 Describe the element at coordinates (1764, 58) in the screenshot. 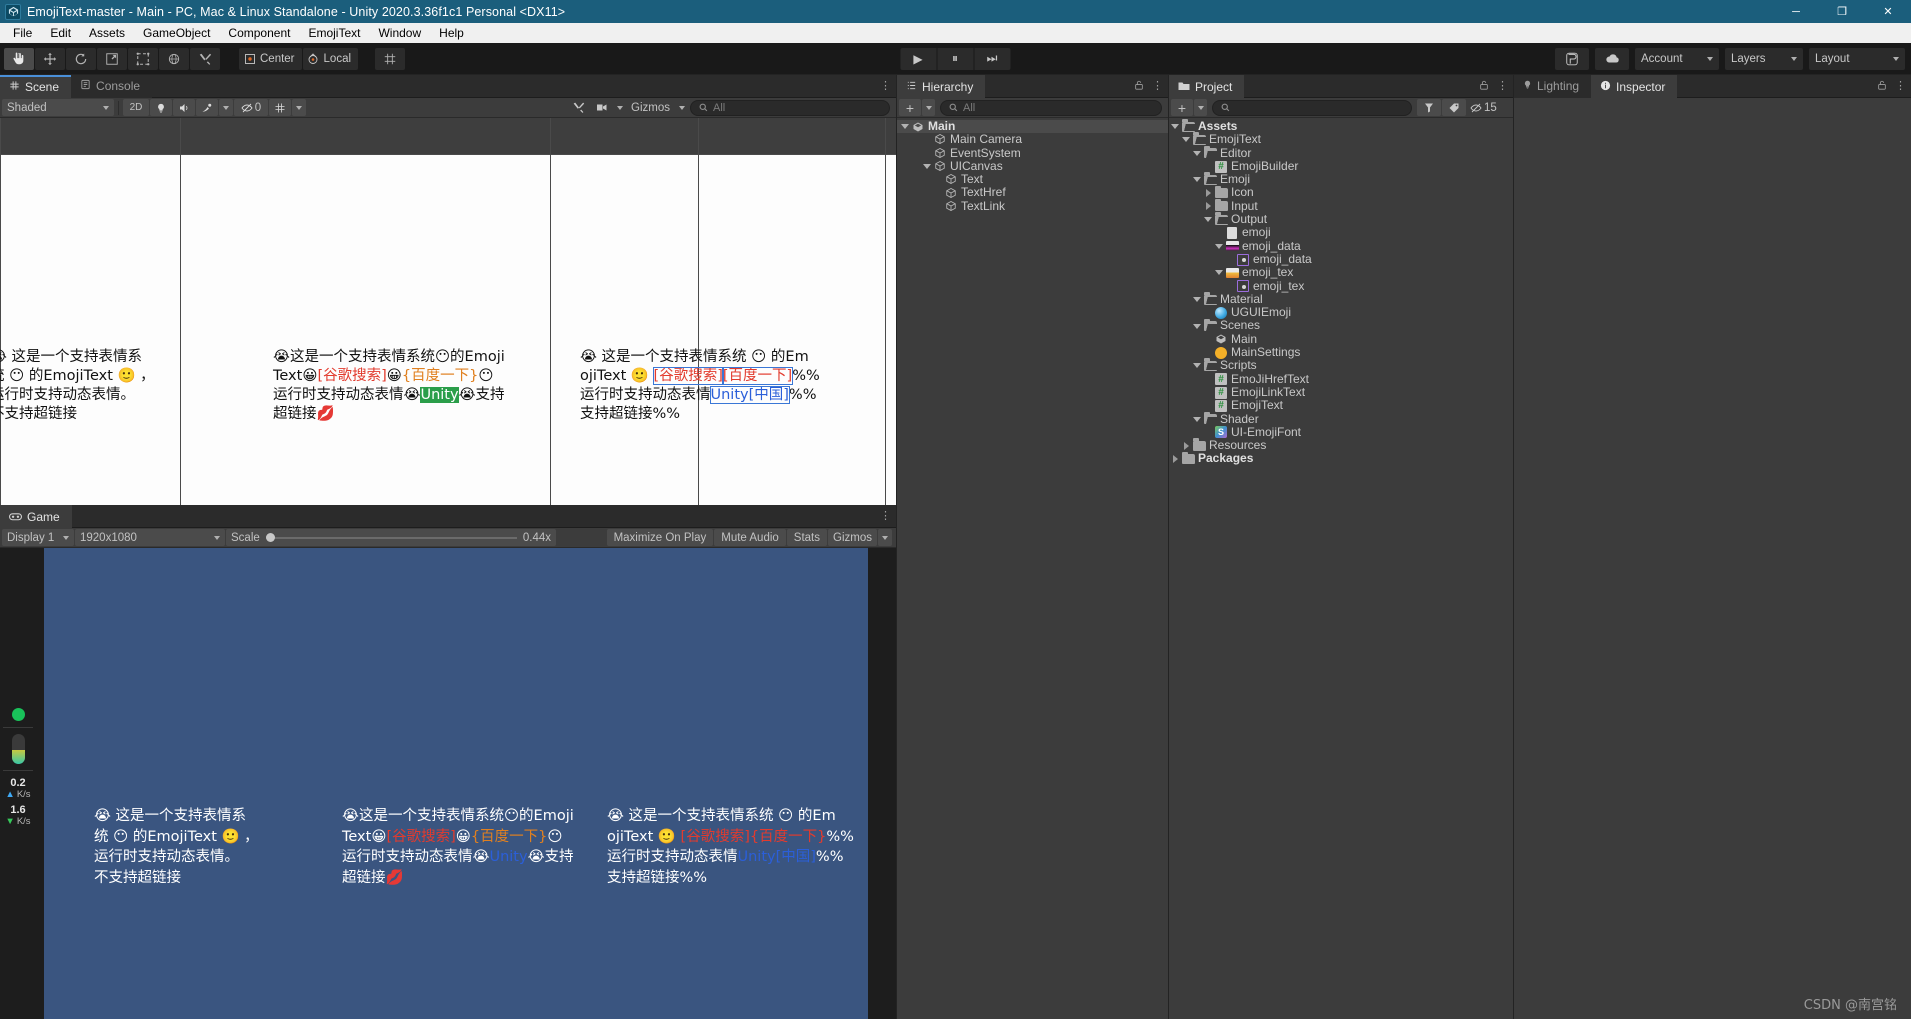

I see `layers-dropdown: Layers` at that location.